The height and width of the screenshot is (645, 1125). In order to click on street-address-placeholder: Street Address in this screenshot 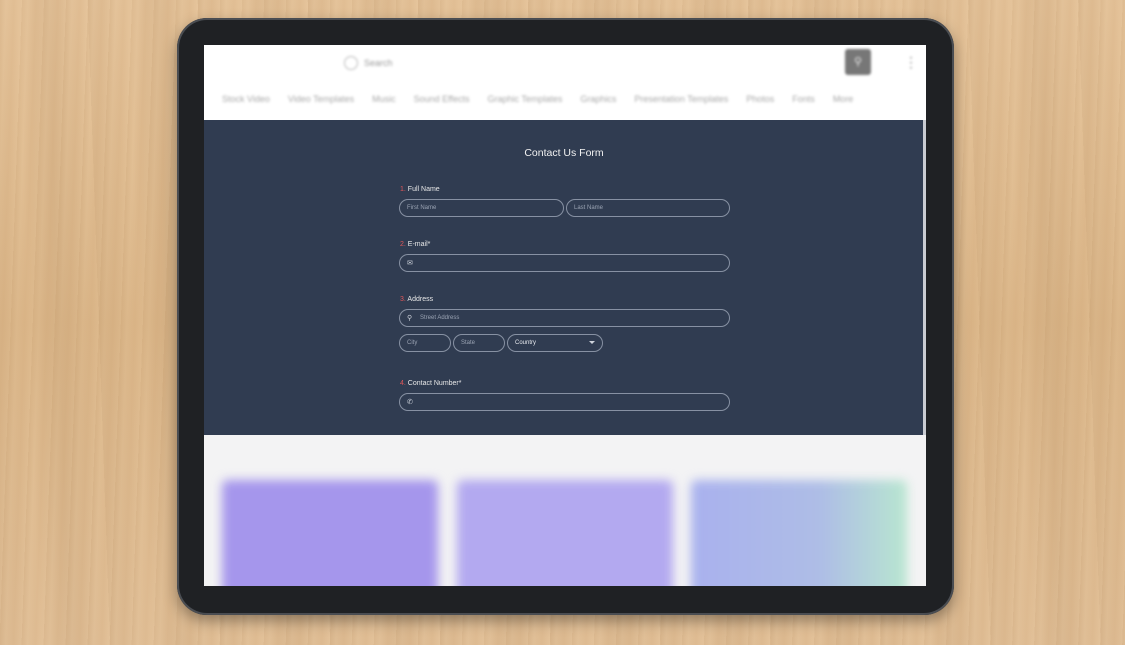, I will do `click(440, 318)`.